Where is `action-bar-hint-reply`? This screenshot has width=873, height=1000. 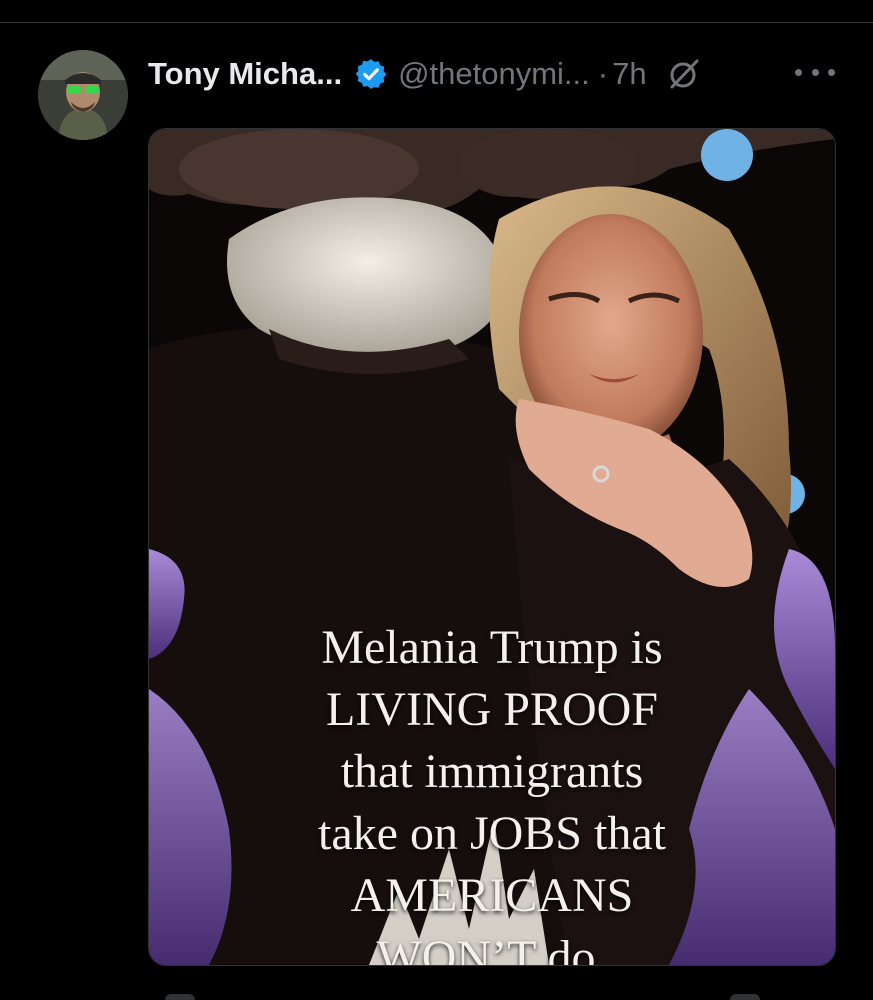
action-bar-hint-reply is located at coordinates (180, 997).